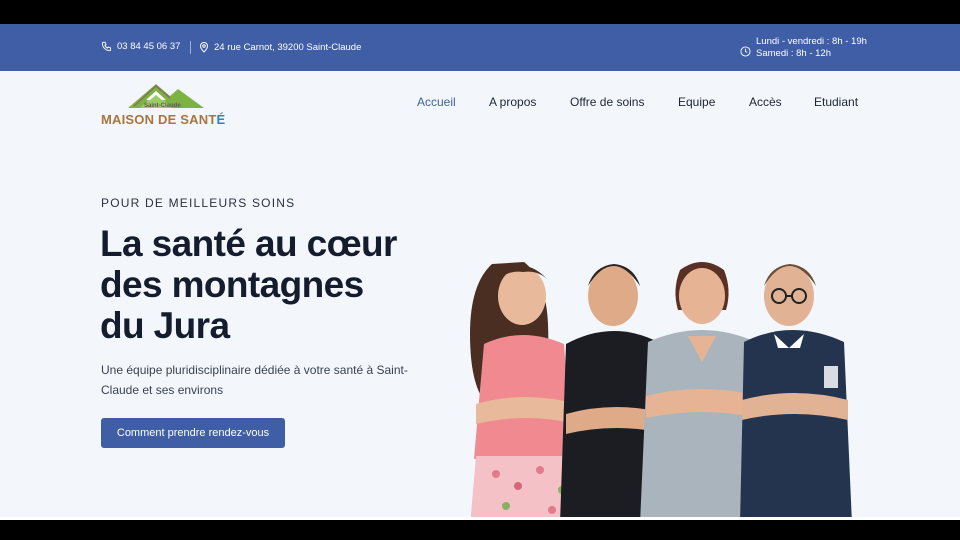 The image size is (960, 540). What do you see at coordinates (106, 46) in the screenshot?
I see `phone-icon` at bounding box center [106, 46].